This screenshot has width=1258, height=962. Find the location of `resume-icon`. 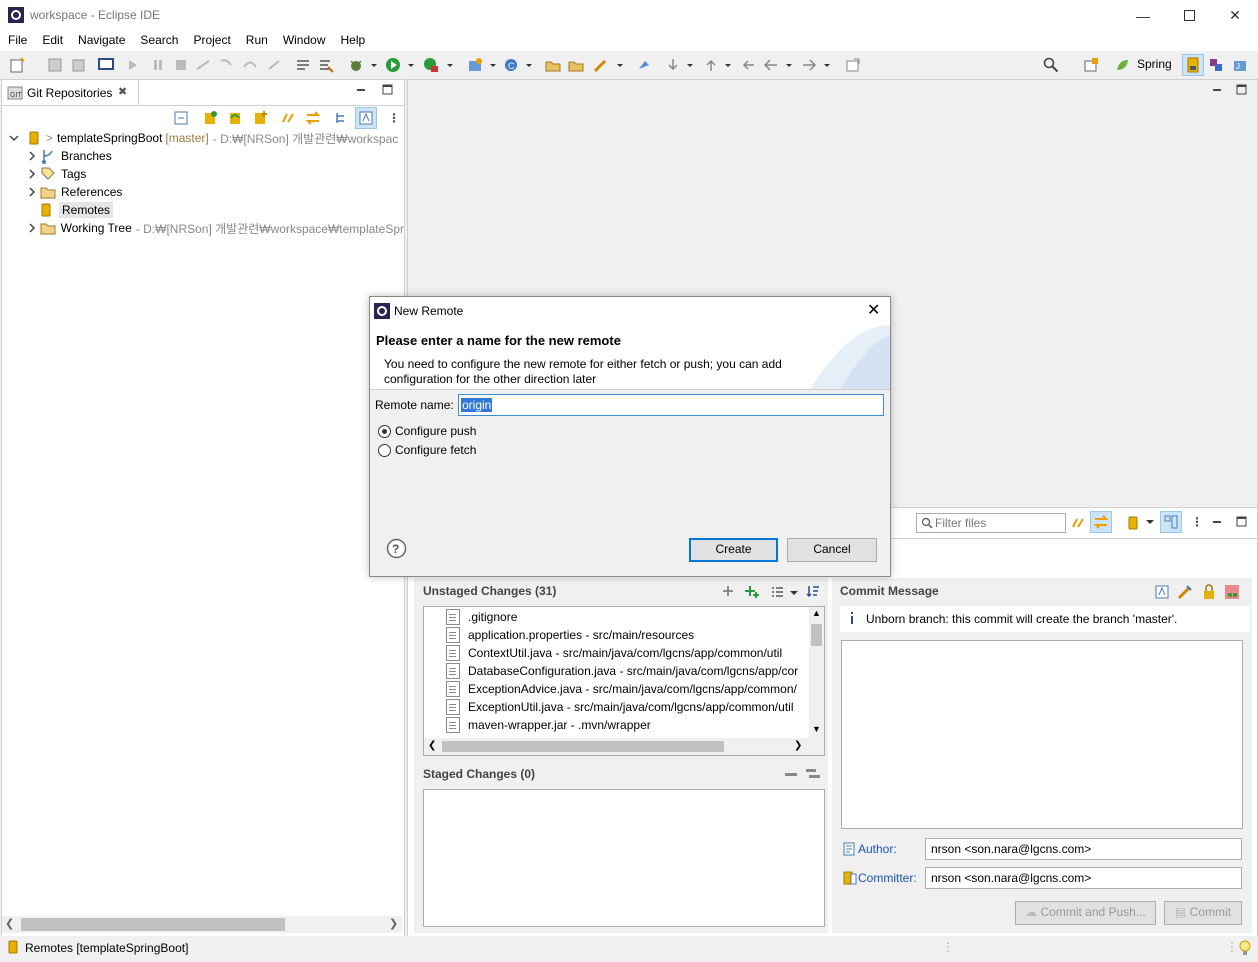

resume-icon is located at coordinates (133, 65).